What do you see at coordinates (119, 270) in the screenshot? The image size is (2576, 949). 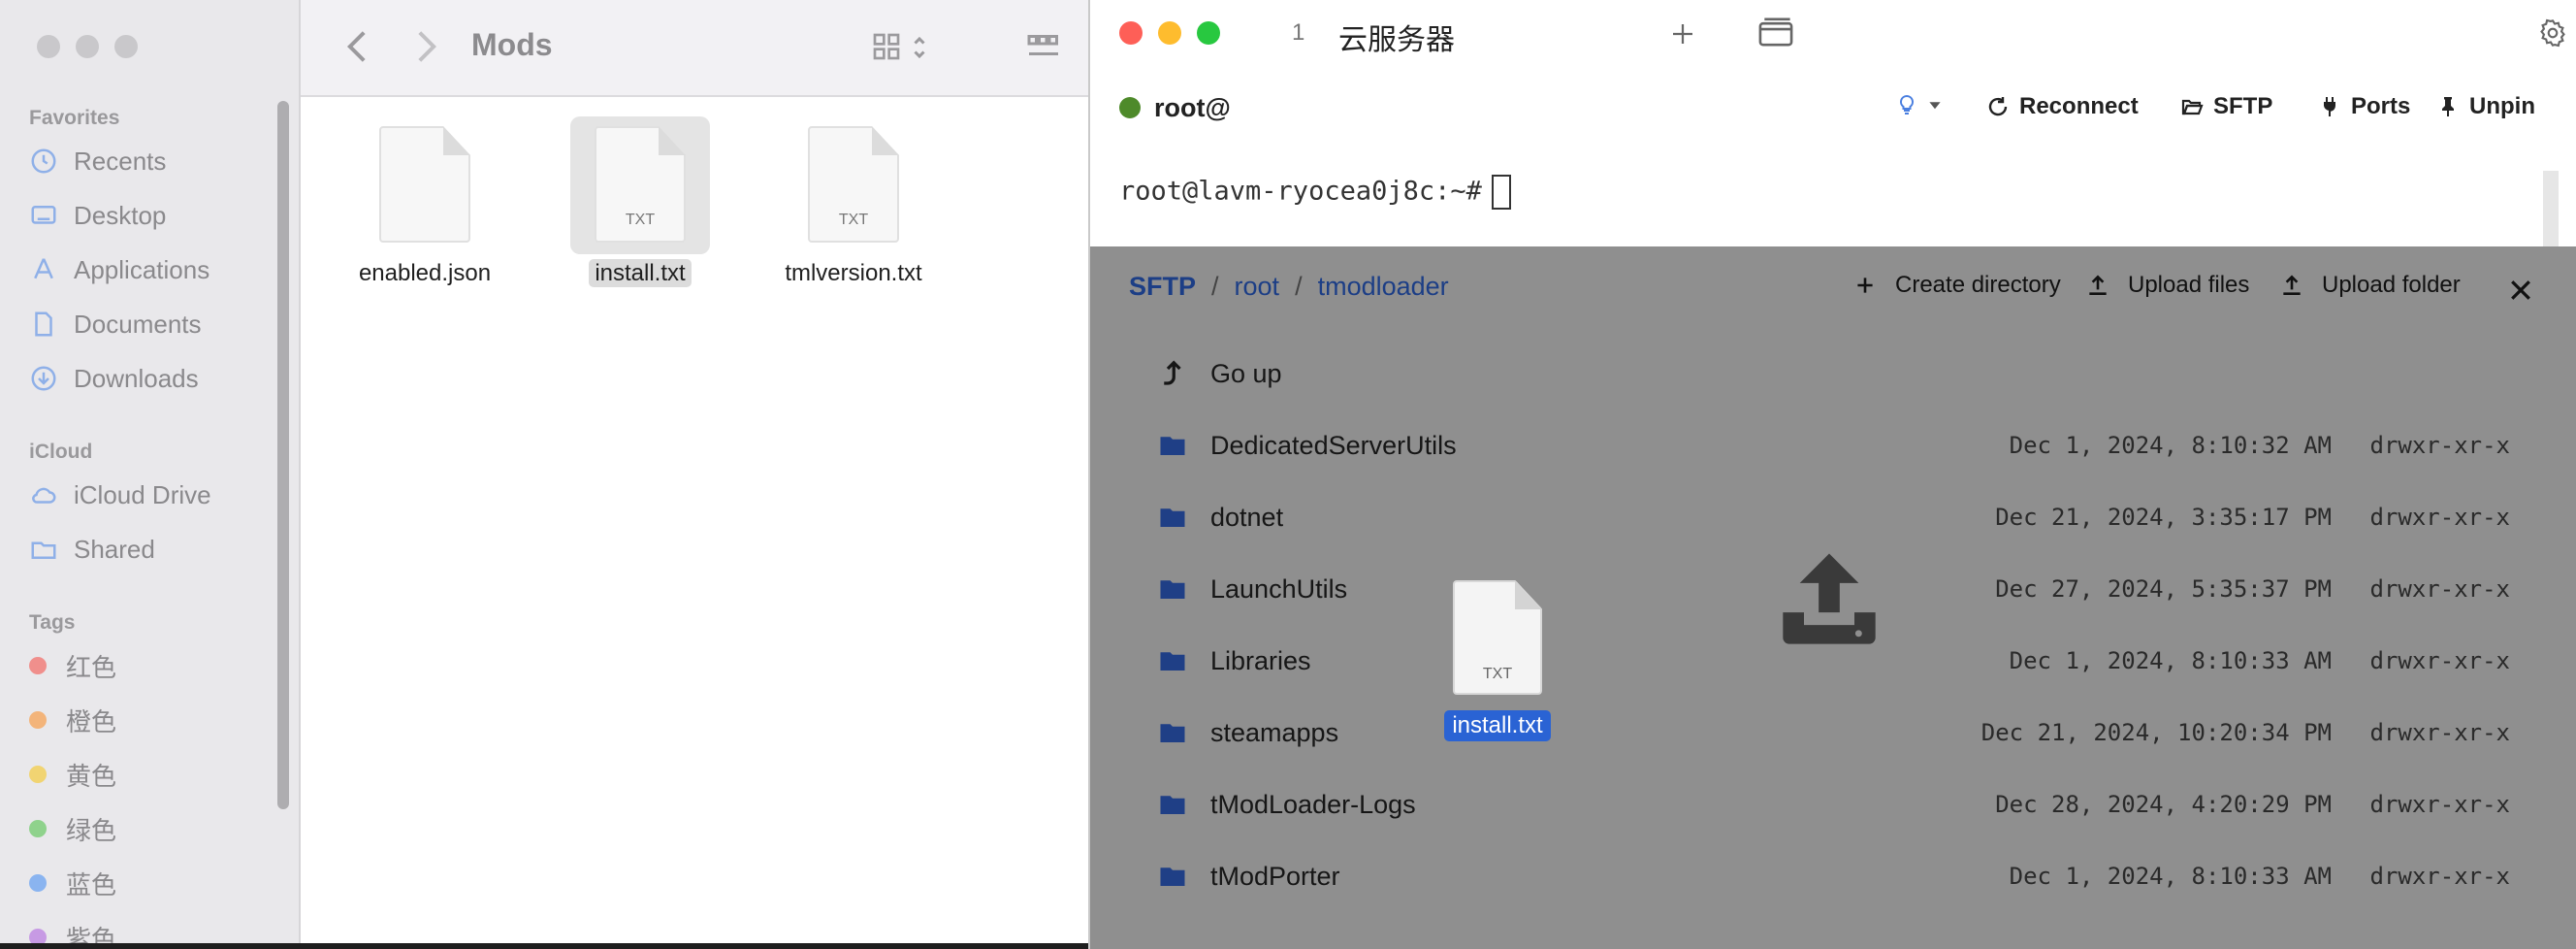 I see `sidebar-item-applications: Applications` at bounding box center [119, 270].